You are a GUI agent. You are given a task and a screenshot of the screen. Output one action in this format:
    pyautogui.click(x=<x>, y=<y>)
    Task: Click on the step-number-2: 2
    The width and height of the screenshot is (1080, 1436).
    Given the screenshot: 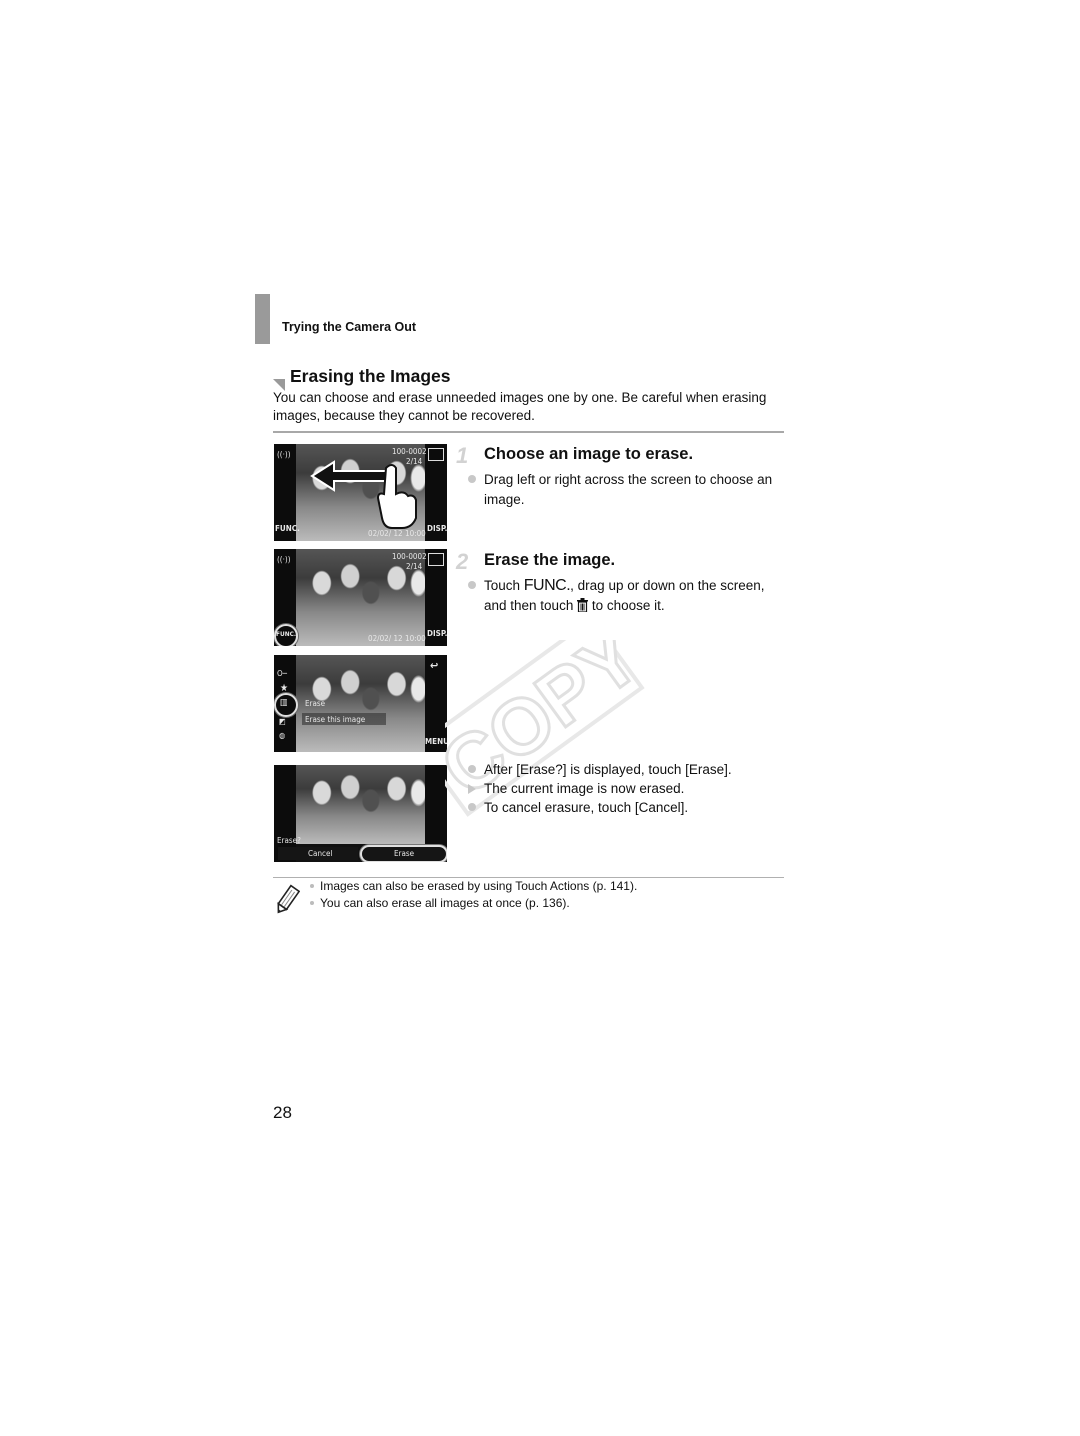 What is the action you would take?
    pyautogui.click(x=462, y=561)
    